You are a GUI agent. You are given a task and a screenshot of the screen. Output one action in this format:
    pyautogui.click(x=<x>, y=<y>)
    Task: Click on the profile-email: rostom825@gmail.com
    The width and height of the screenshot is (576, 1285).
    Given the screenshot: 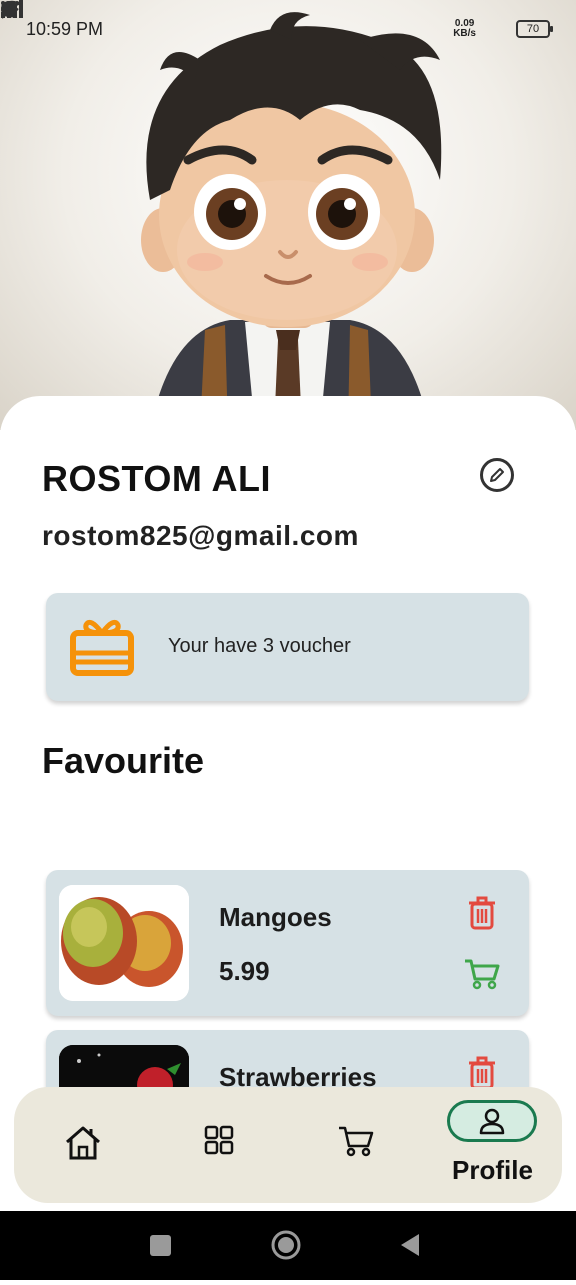 What is the action you would take?
    pyautogui.click(x=200, y=535)
    